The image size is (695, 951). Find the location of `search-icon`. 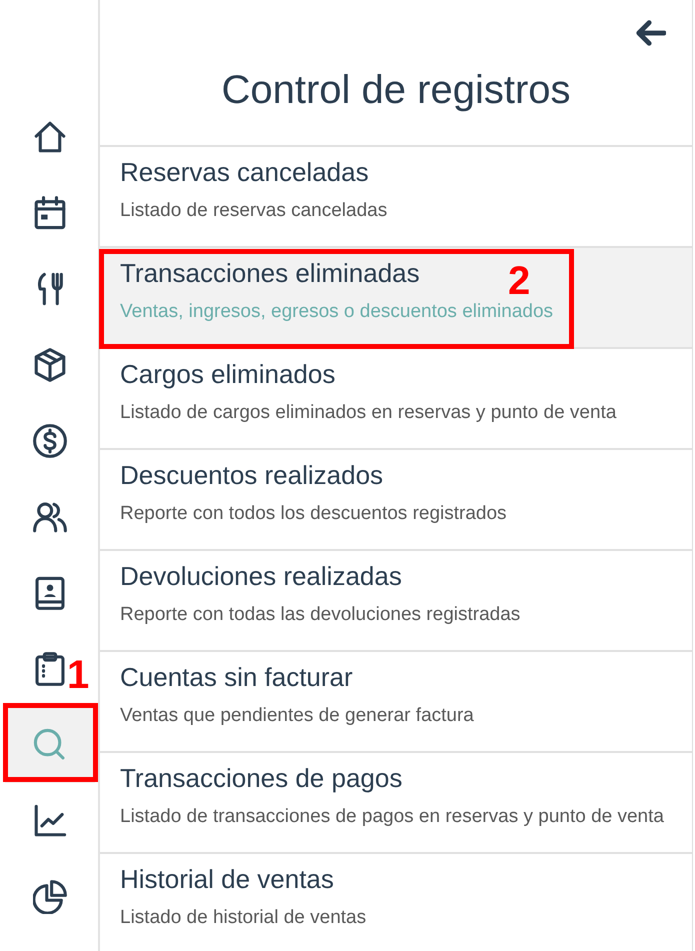

search-icon is located at coordinates (50, 745).